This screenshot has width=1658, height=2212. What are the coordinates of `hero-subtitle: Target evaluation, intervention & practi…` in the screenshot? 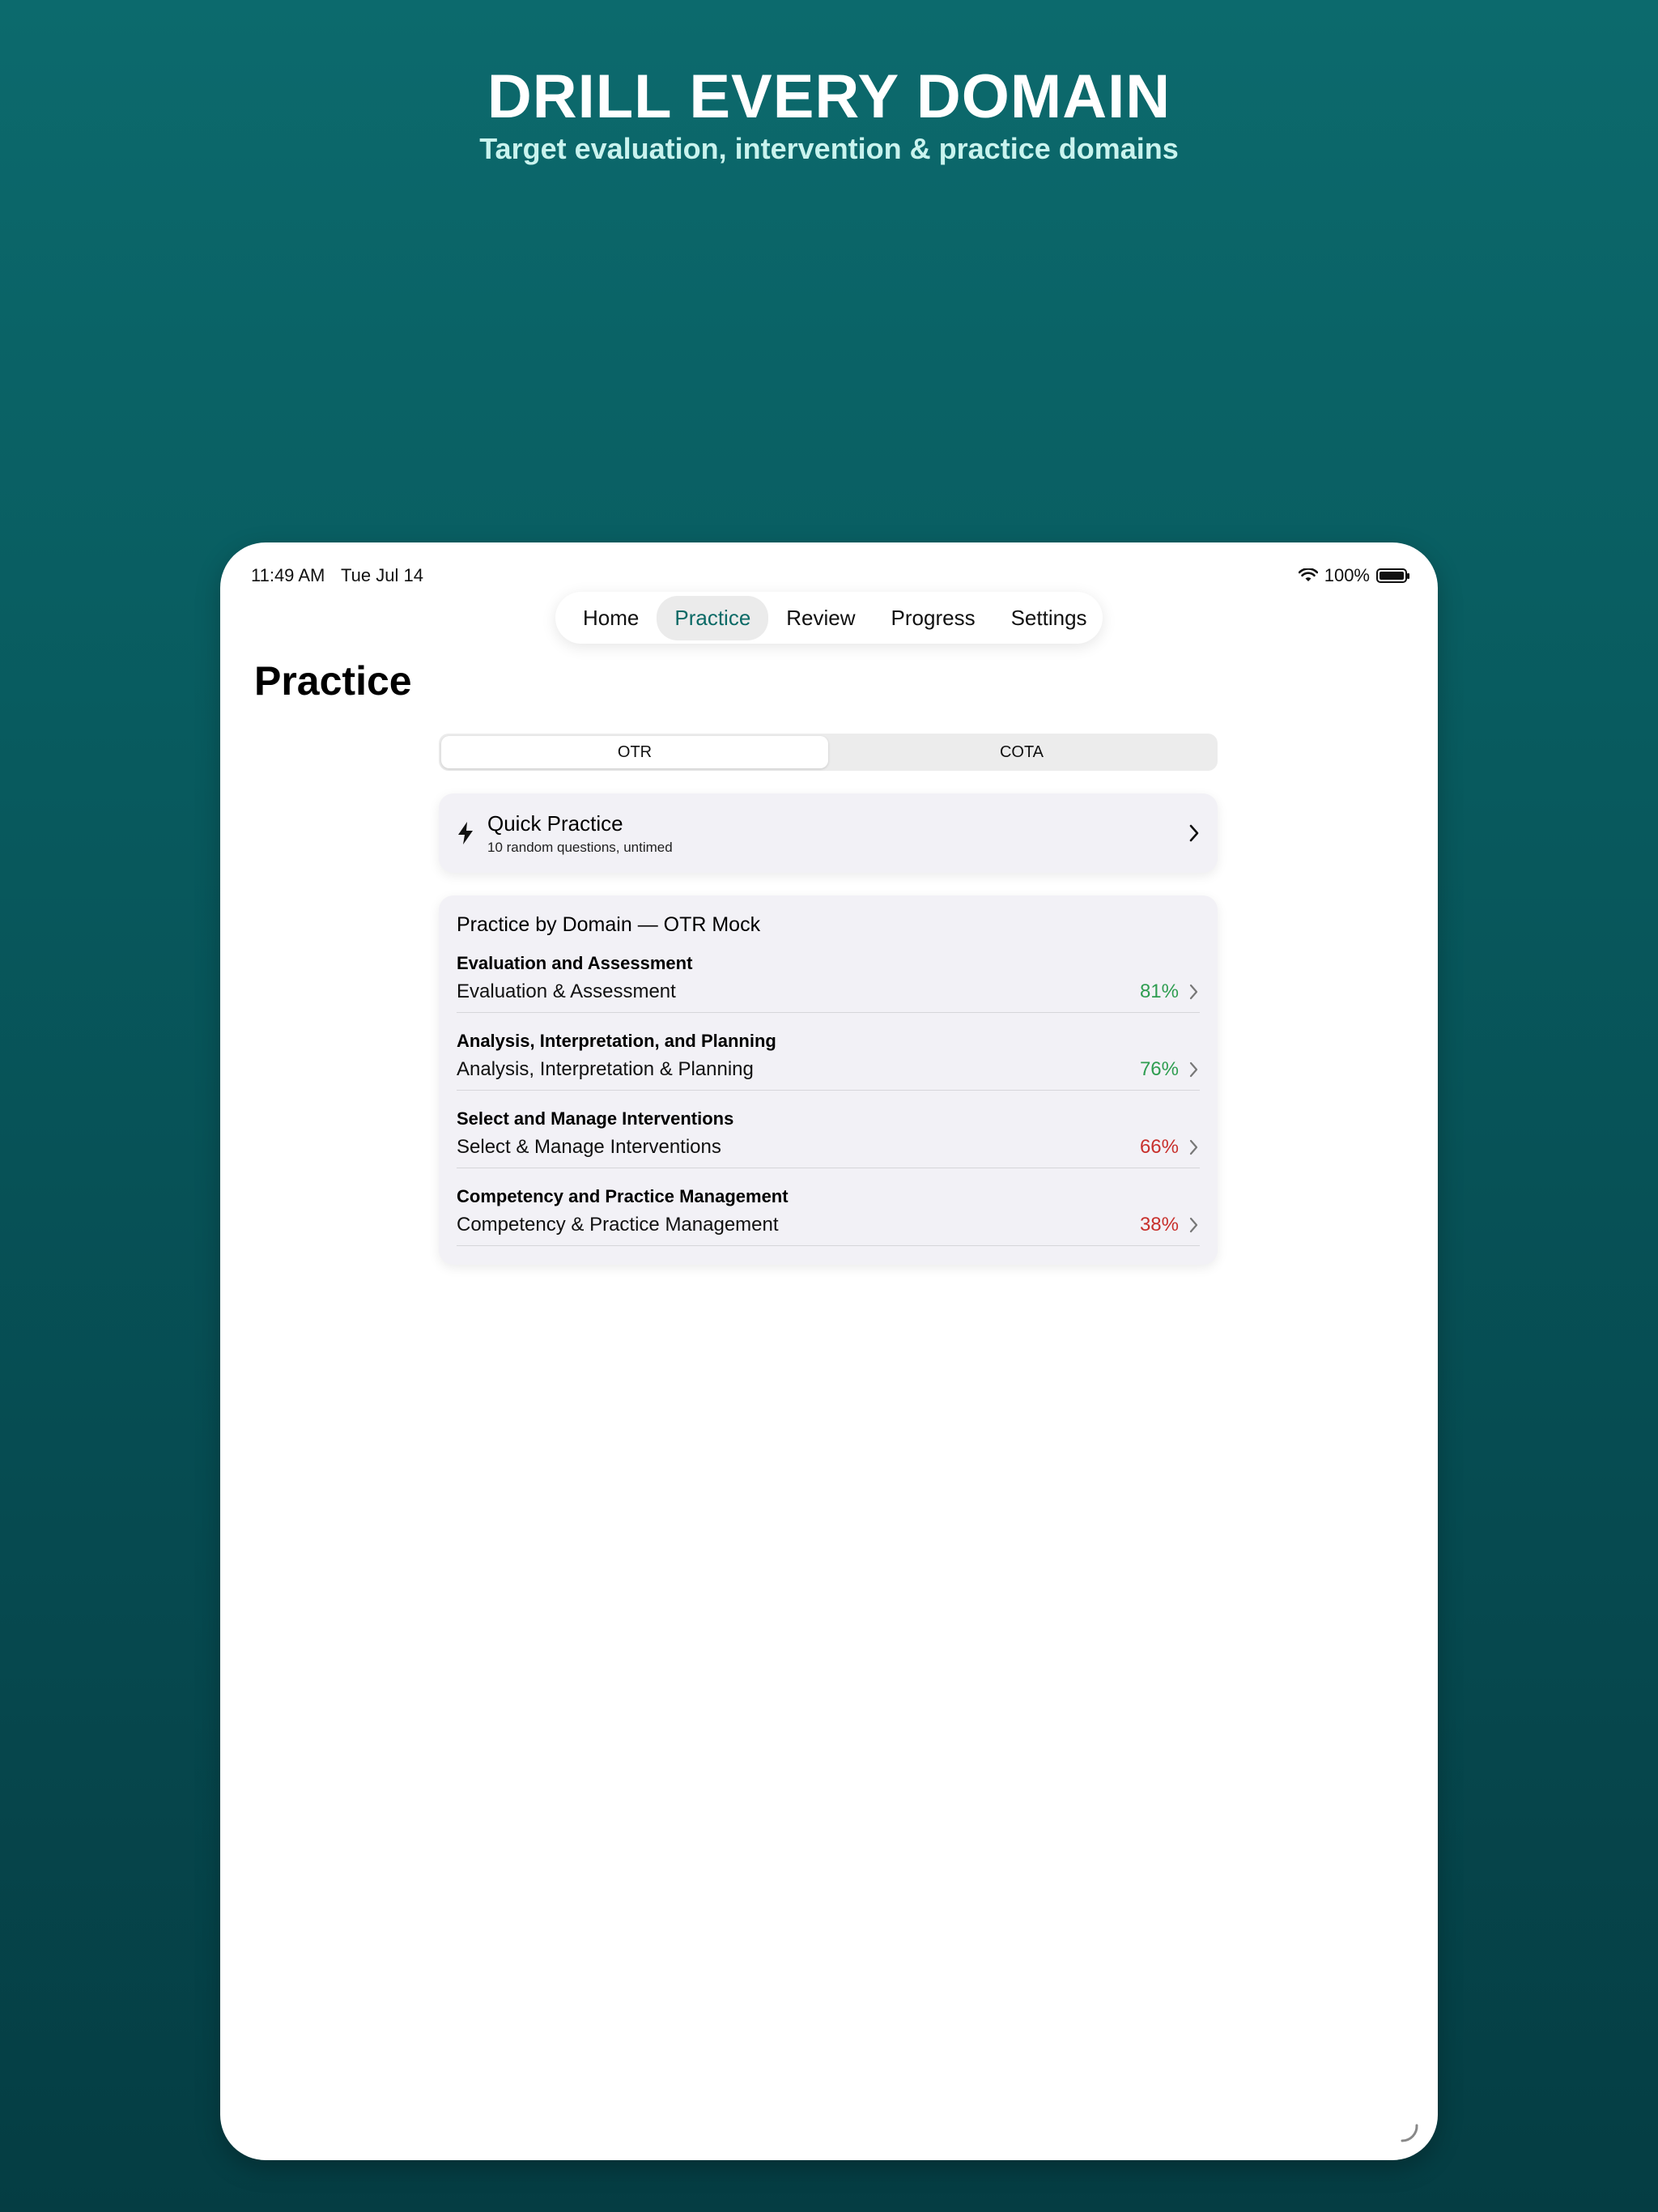 It's located at (829, 148).